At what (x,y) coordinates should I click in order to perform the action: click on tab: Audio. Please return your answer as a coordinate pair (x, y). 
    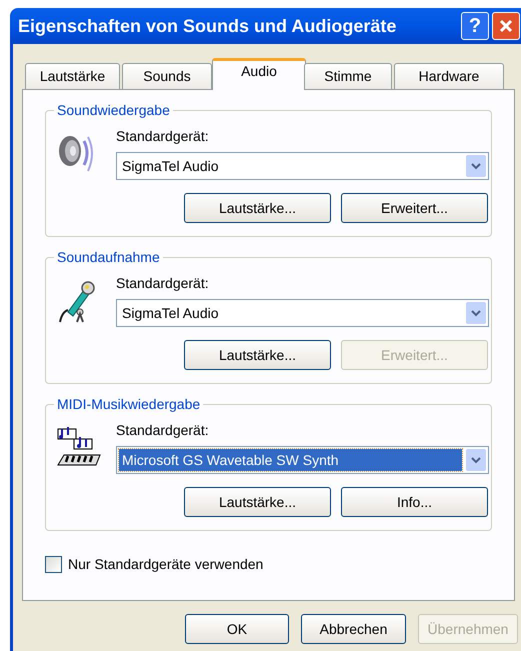
    Looking at the image, I should click on (259, 74).